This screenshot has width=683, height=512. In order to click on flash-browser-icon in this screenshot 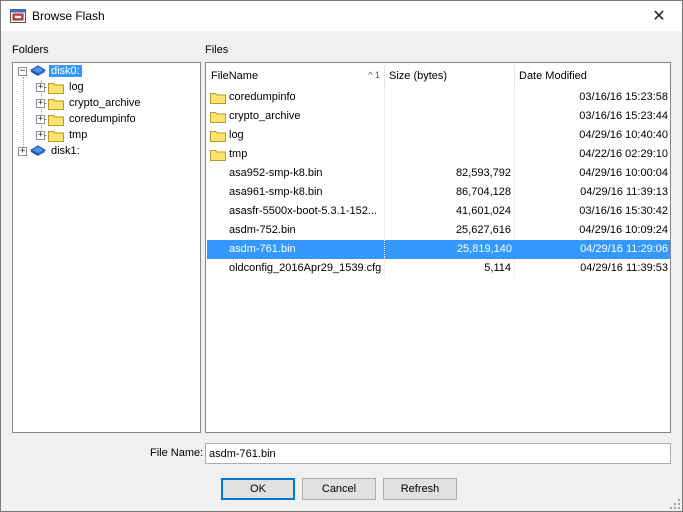, I will do `click(18, 16)`.